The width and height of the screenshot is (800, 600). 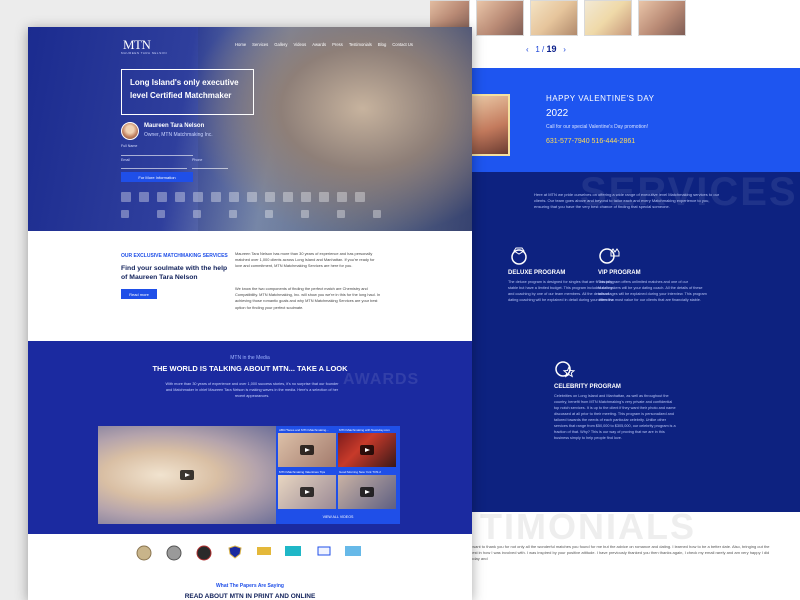 I want to click on gallery-pager: ‹ 1 / 19 ›, so click(x=546, y=49).